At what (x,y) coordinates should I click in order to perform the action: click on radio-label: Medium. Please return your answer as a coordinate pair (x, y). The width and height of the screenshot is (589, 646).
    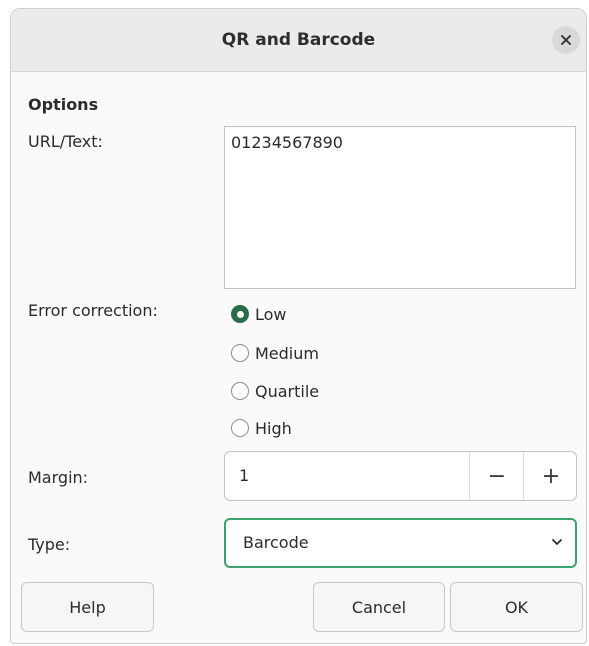
    Looking at the image, I should click on (287, 353).